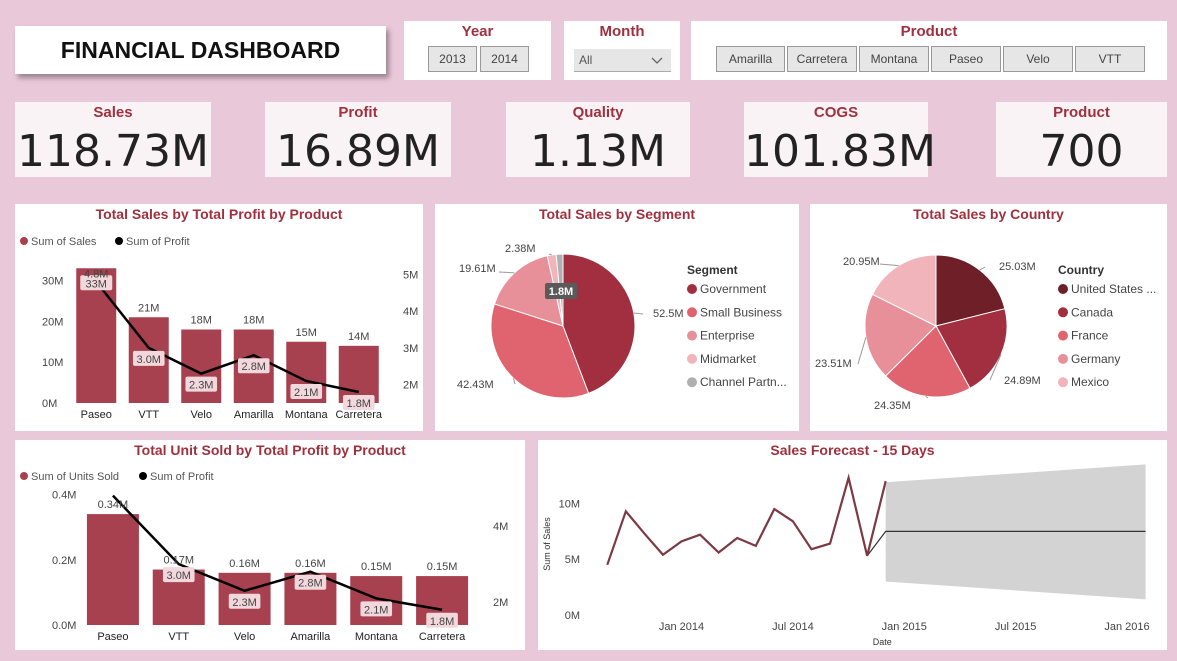 The height and width of the screenshot is (661, 1177). I want to click on bar-data-label: 0.34M, so click(113, 505).